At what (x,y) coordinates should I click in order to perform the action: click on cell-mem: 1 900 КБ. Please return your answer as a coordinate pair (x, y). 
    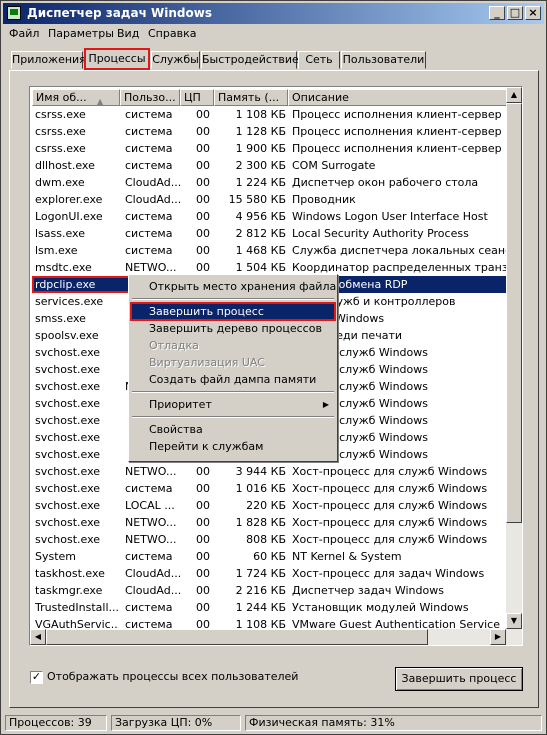
    Looking at the image, I should click on (260, 148).